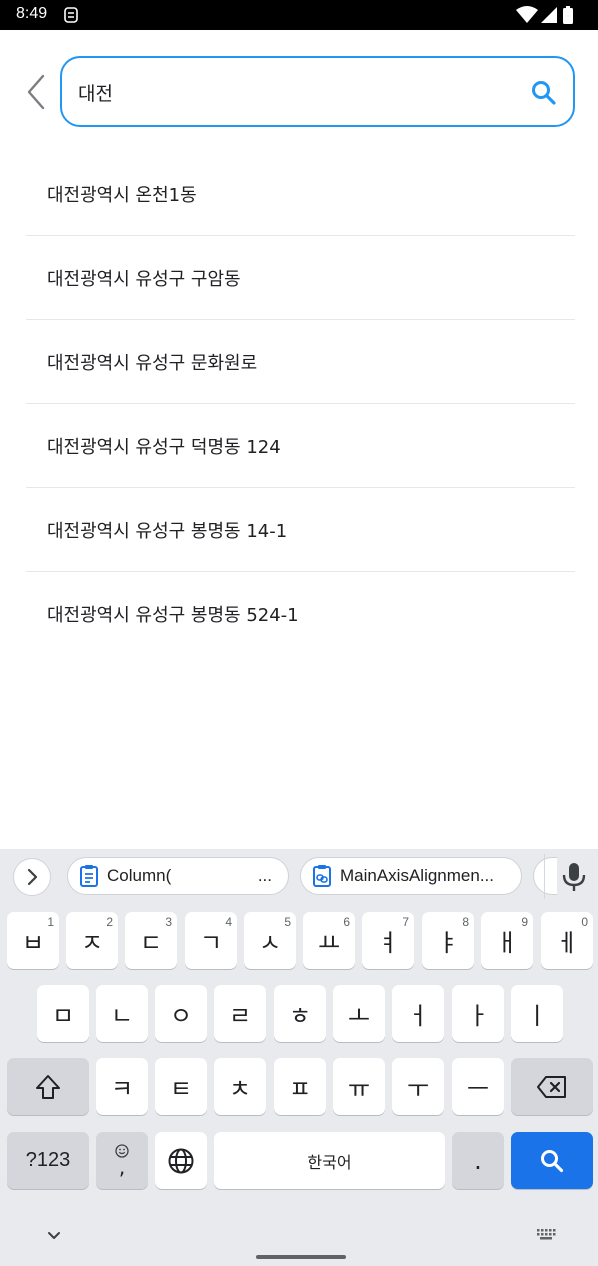 The width and height of the screenshot is (598, 1266). I want to click on key-label: ㅛ, so click(329, 943).